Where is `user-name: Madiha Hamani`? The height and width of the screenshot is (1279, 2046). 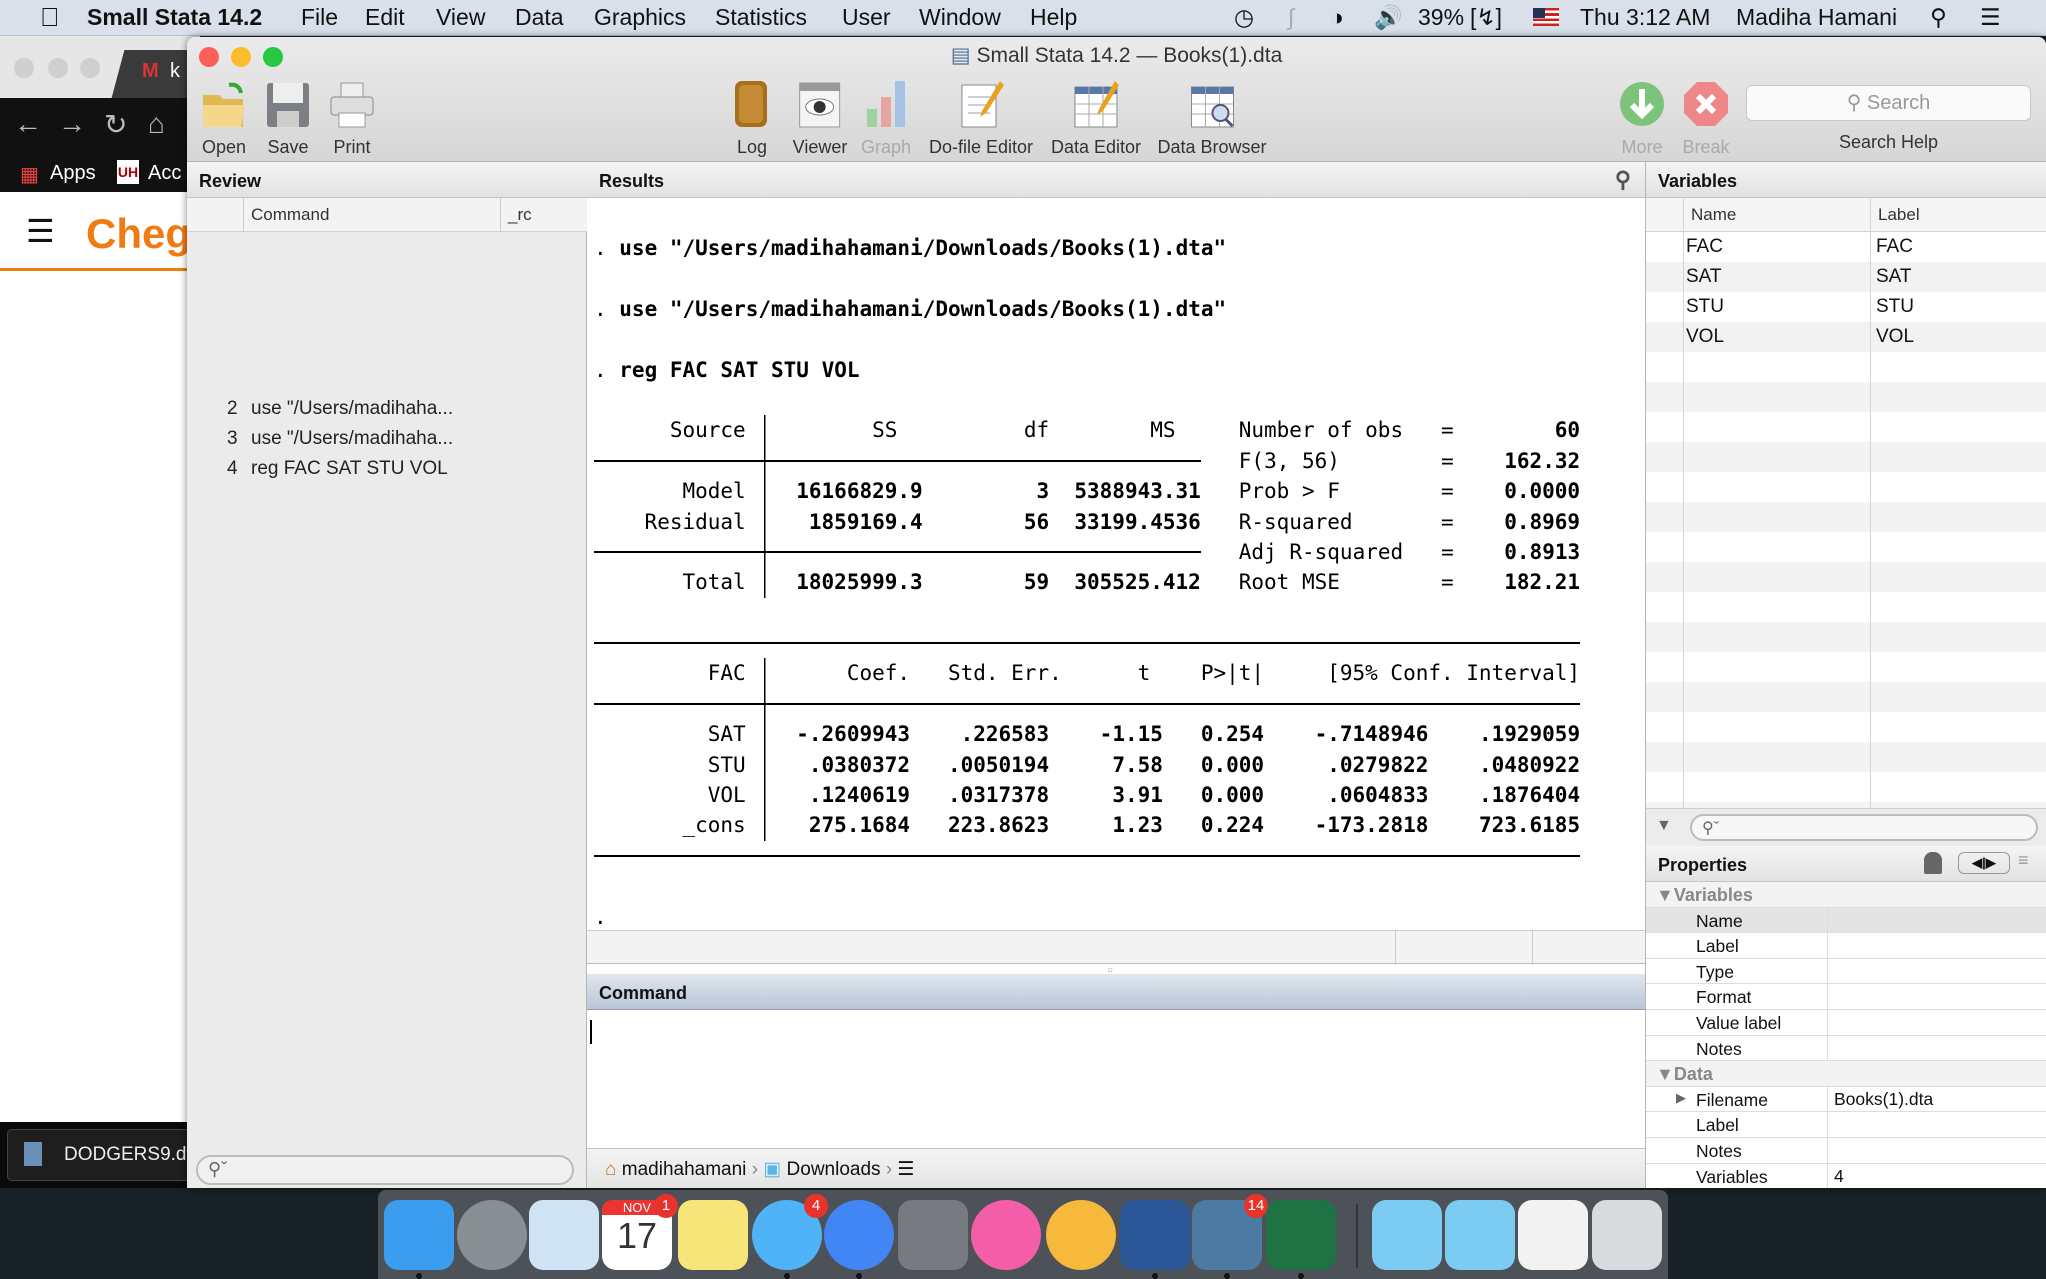
user-name: Madiha Hamani is located at coordinates (1816, 17).